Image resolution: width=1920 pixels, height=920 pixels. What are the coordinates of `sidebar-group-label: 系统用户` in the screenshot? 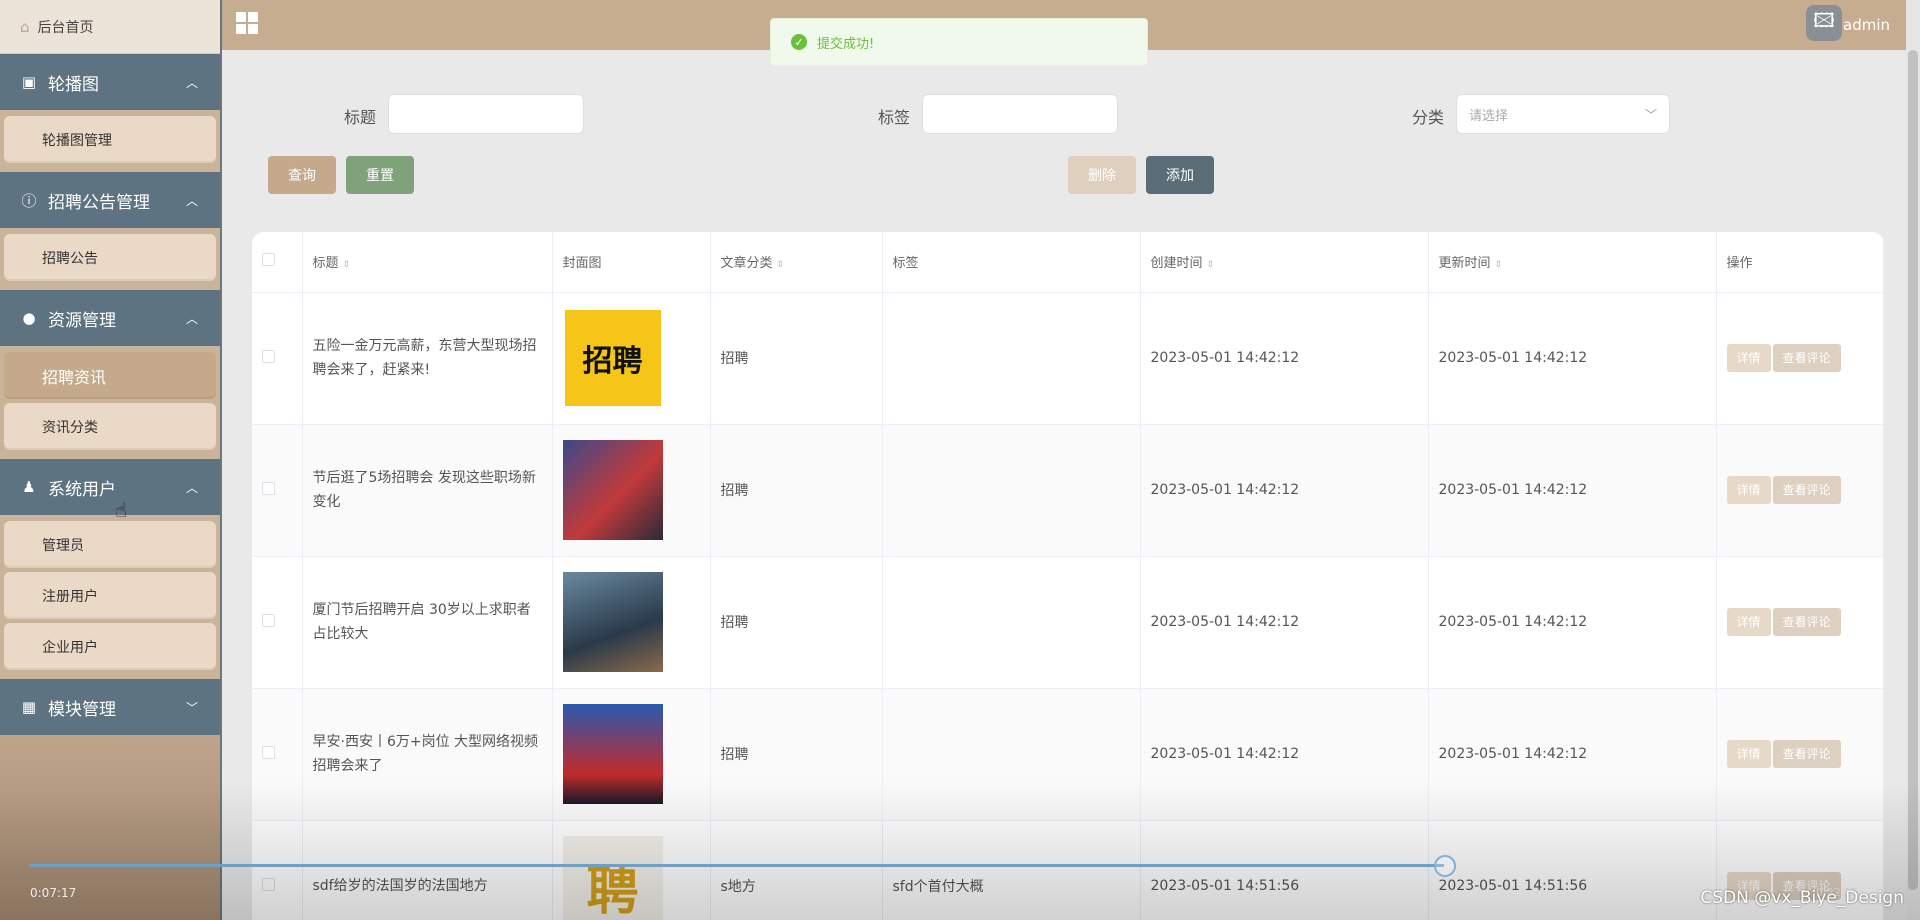 It's located at (82, 489).